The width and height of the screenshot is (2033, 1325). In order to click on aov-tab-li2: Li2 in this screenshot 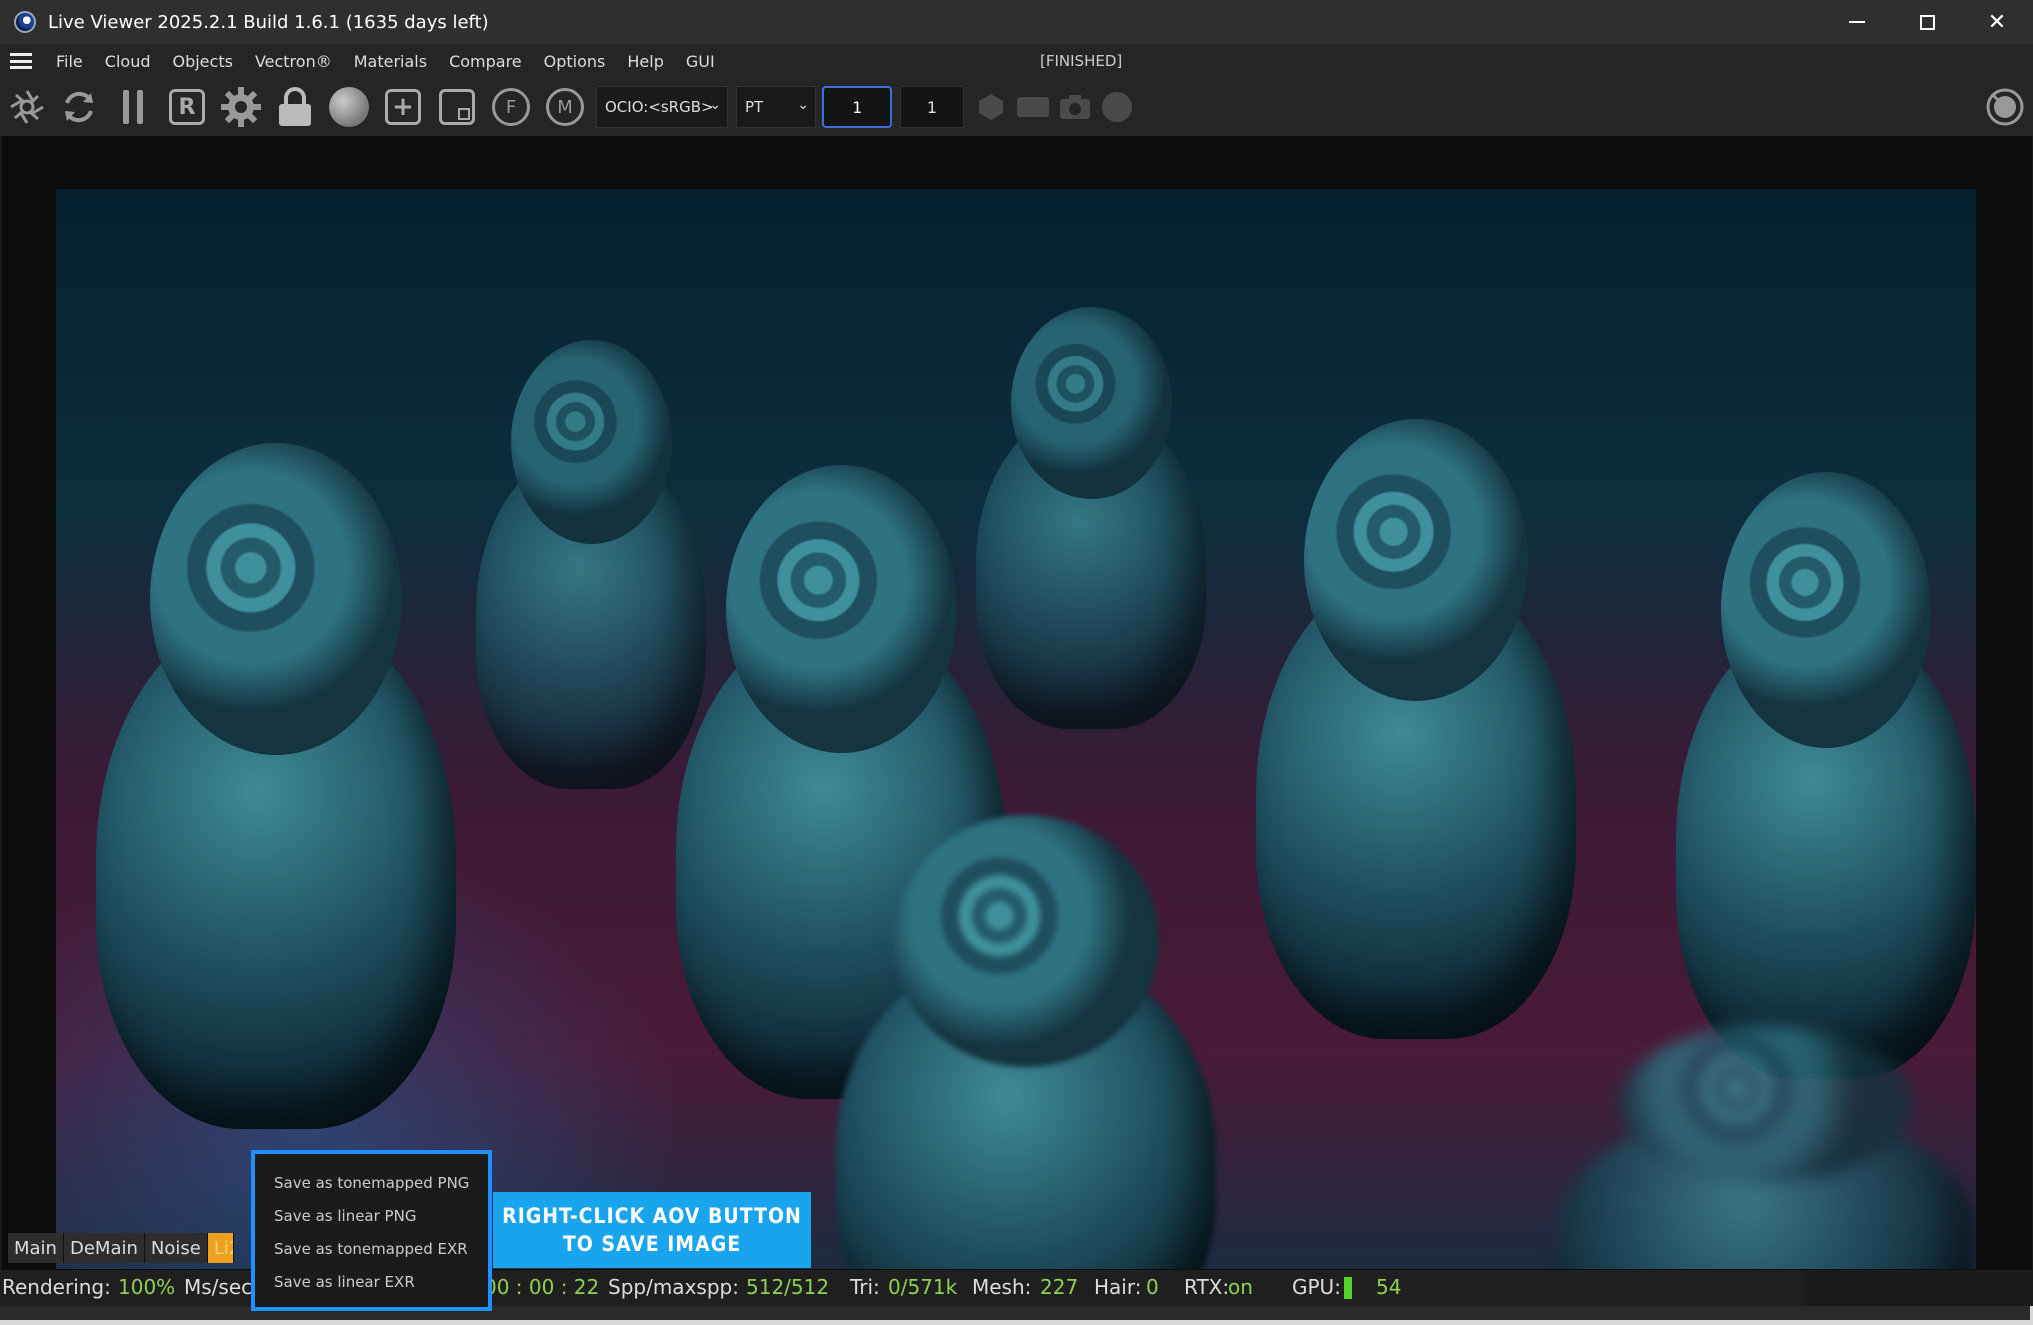, I will do `click(220, 1248)`.